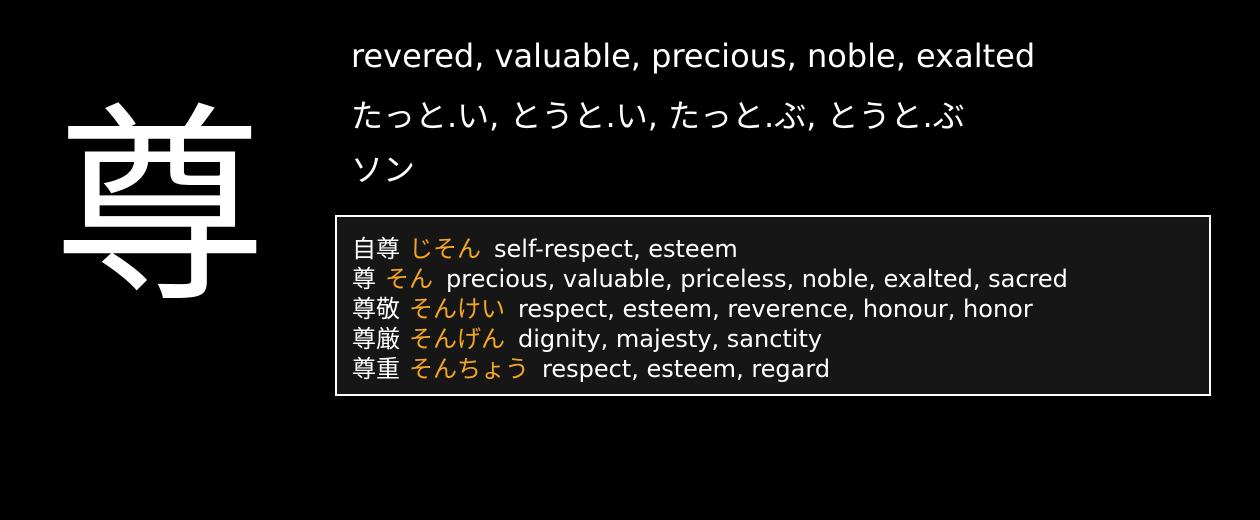 The image size is (1260, 520). What do you see at coordinates (469, 369) in the screenshot?
I see `vocabulary-reading: そんちょう` at bounding box center [469, 369].